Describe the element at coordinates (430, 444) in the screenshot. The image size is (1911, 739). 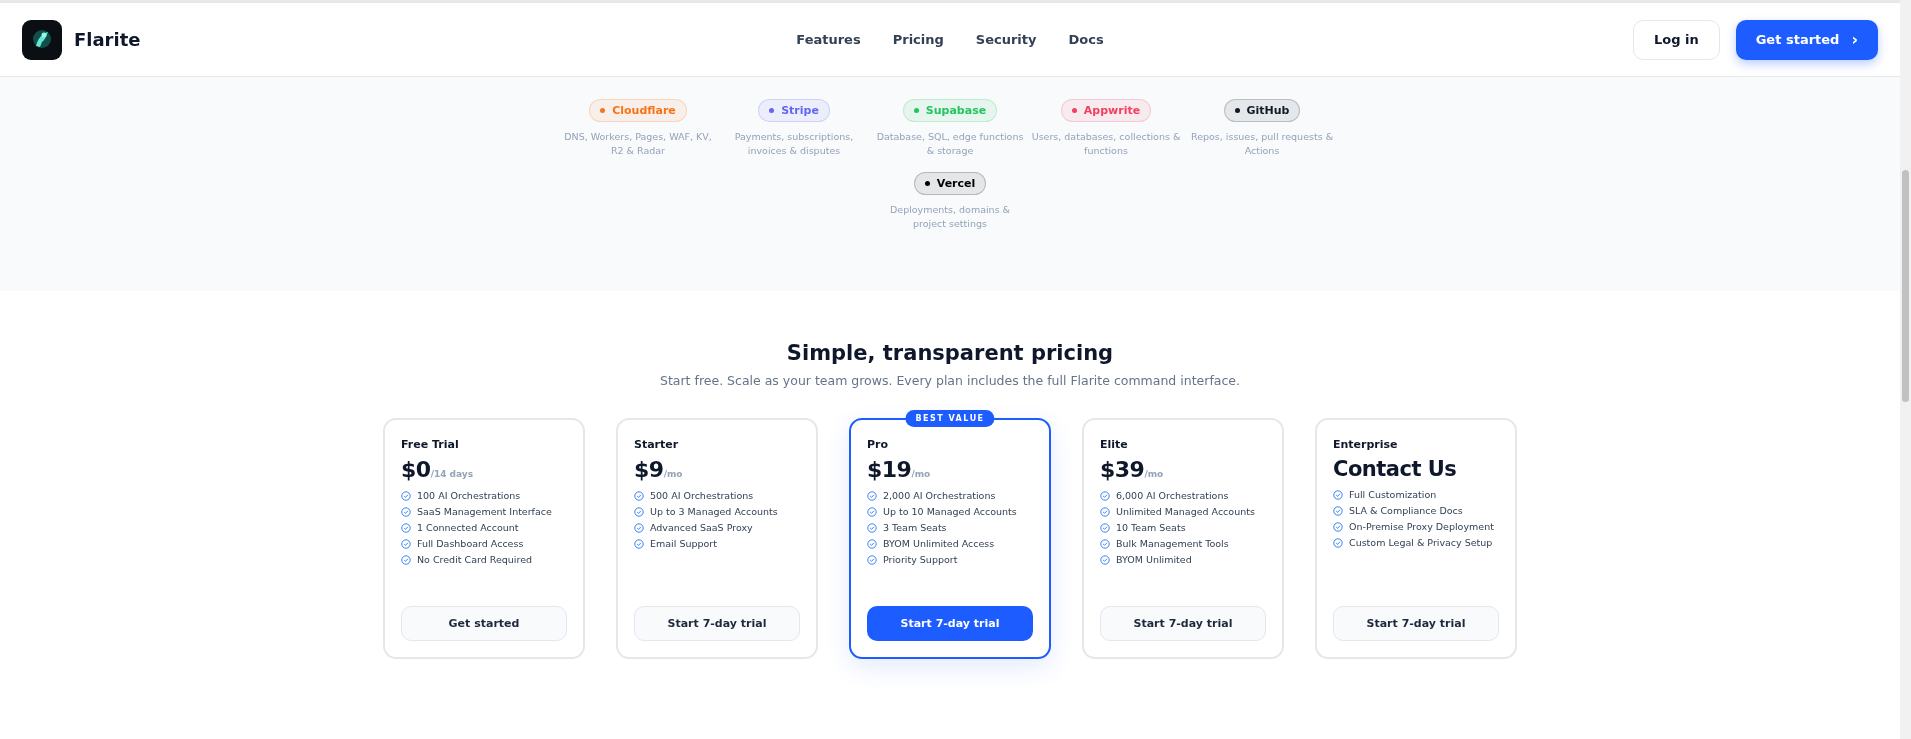
I see `plan-name: Free Trial` at that location.